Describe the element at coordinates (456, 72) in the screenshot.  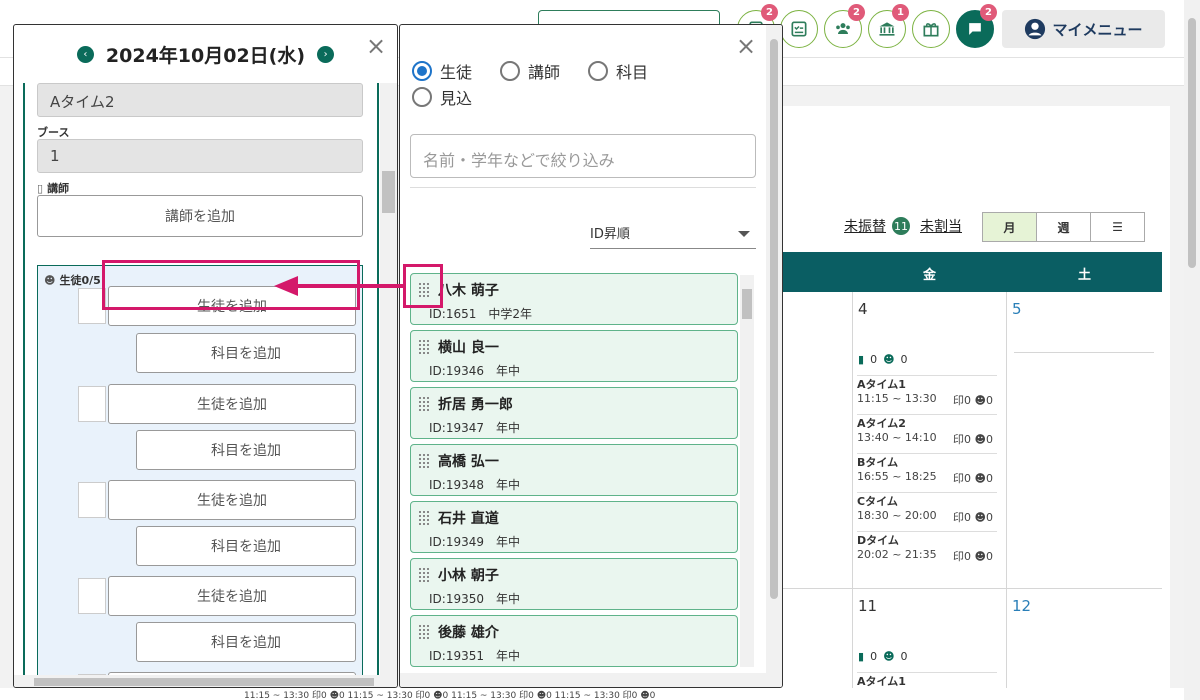
I see `radio-label: 生徒` at that location.